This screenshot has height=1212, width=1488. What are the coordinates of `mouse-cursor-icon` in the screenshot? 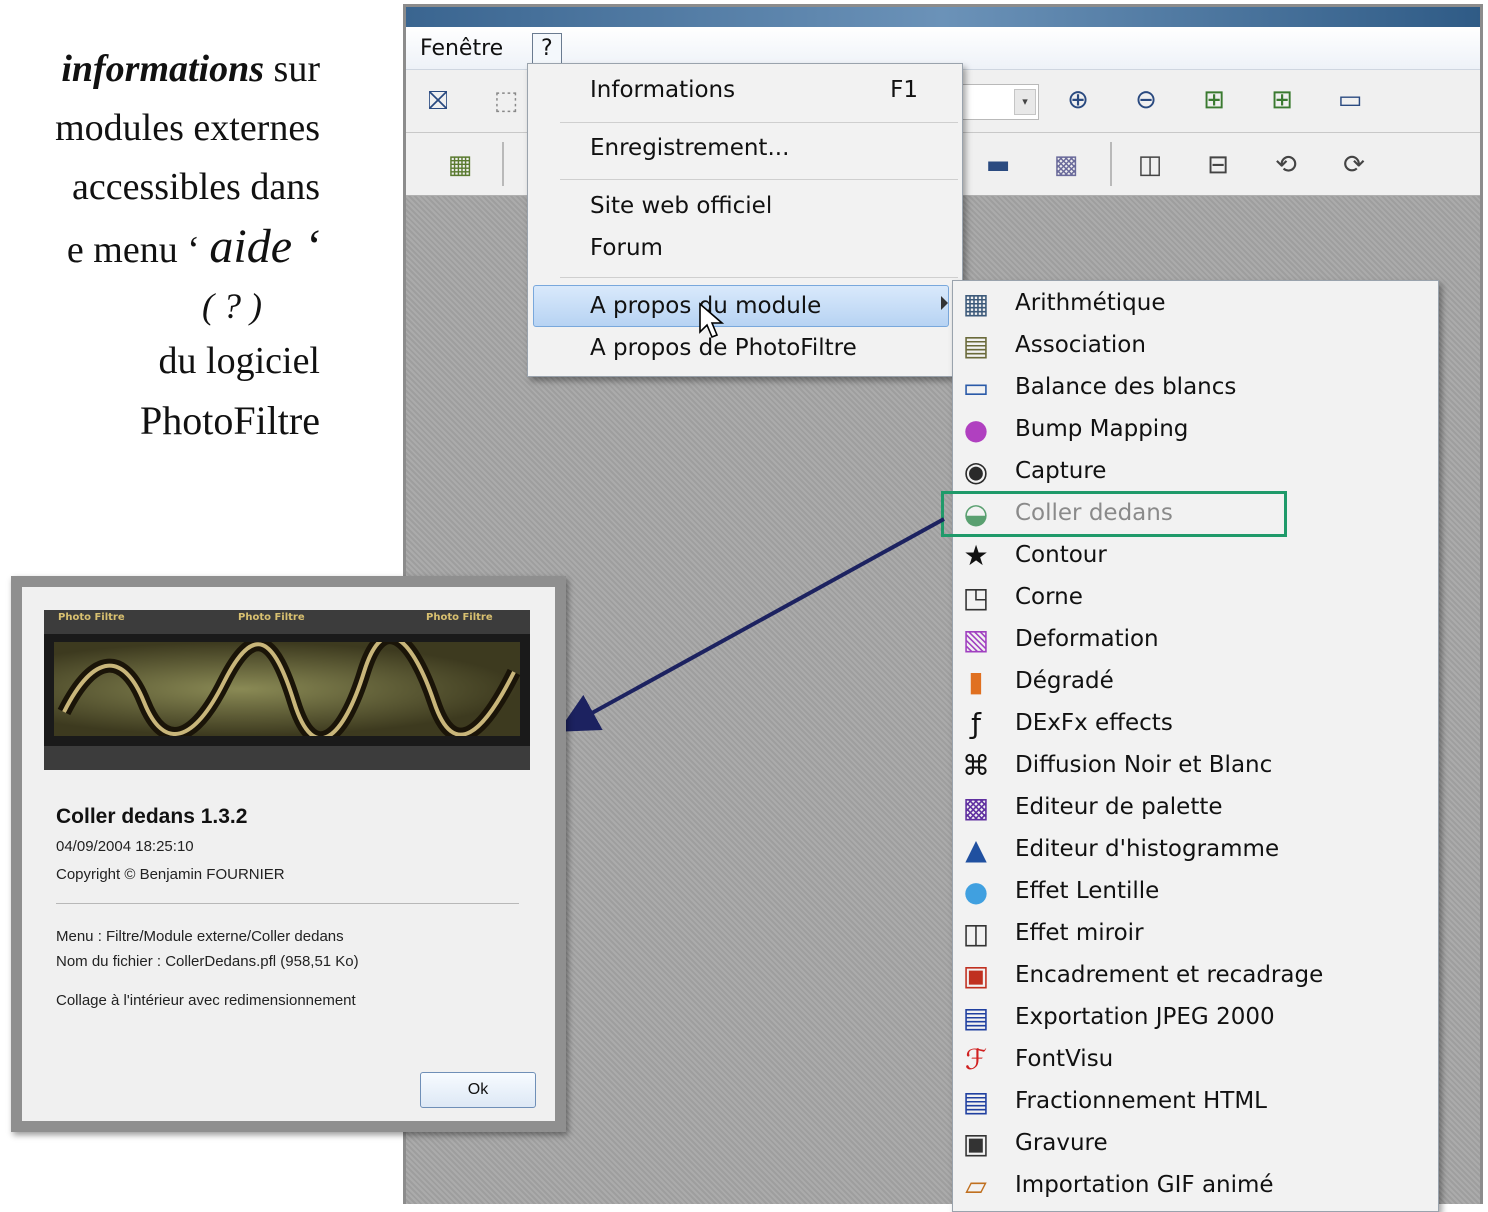 It's located at (712, 320).